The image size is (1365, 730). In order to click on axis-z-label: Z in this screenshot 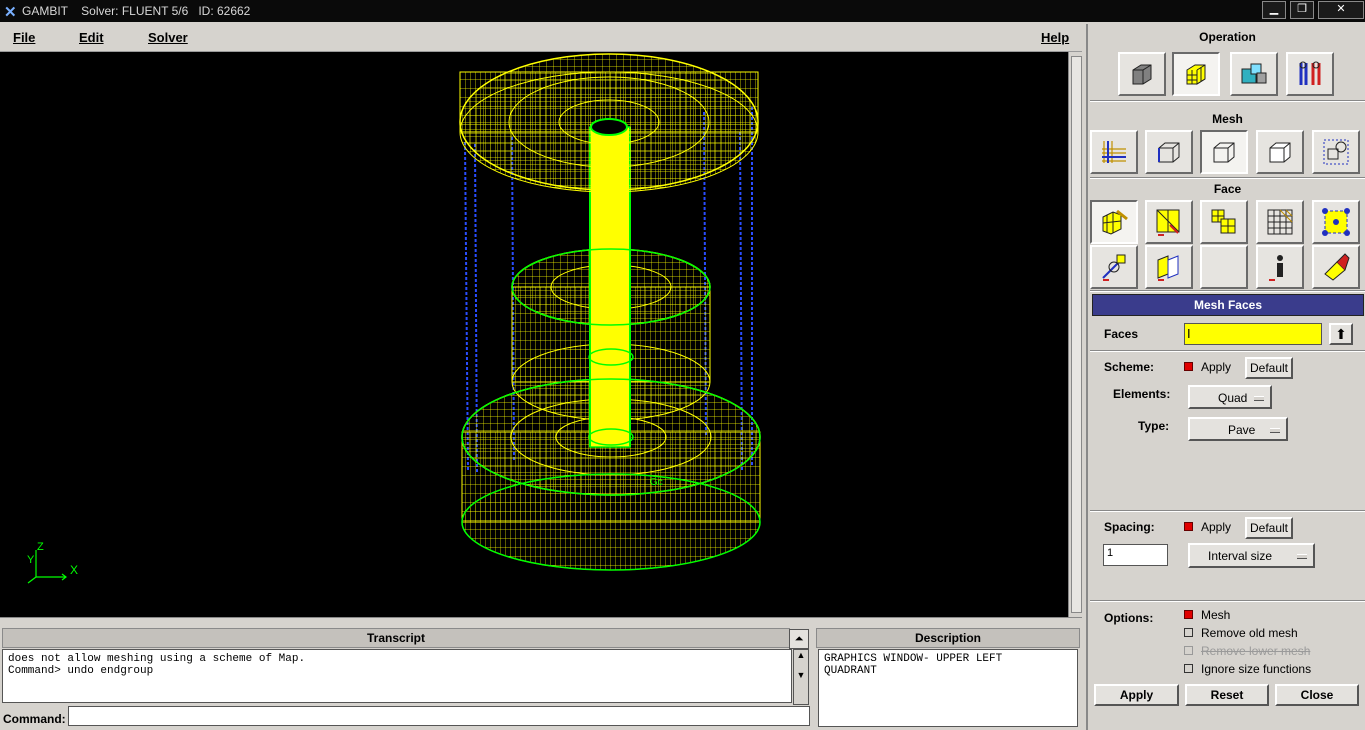, I will do `click(40, 547)`.